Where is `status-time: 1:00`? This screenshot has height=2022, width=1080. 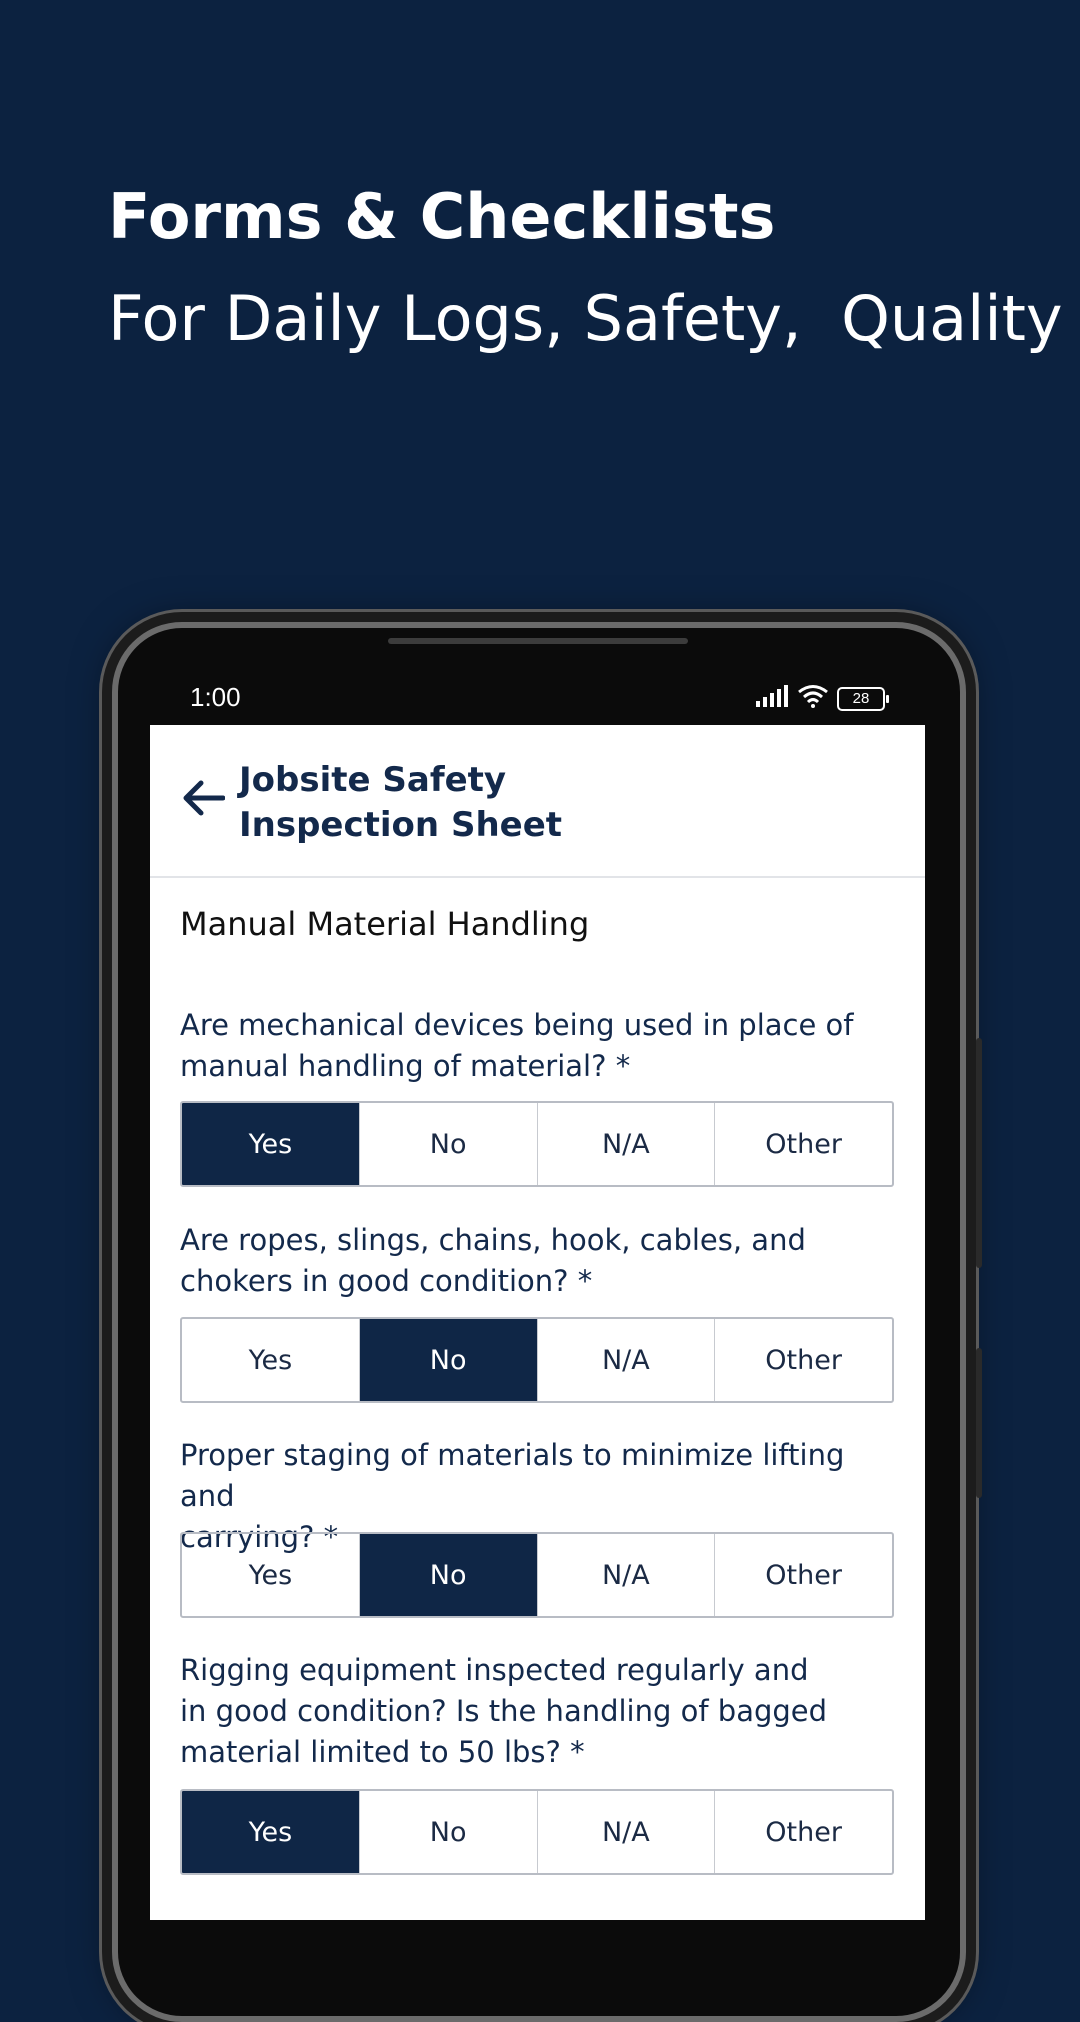 status-time: 1:00 is located at coordinates (215, 697).